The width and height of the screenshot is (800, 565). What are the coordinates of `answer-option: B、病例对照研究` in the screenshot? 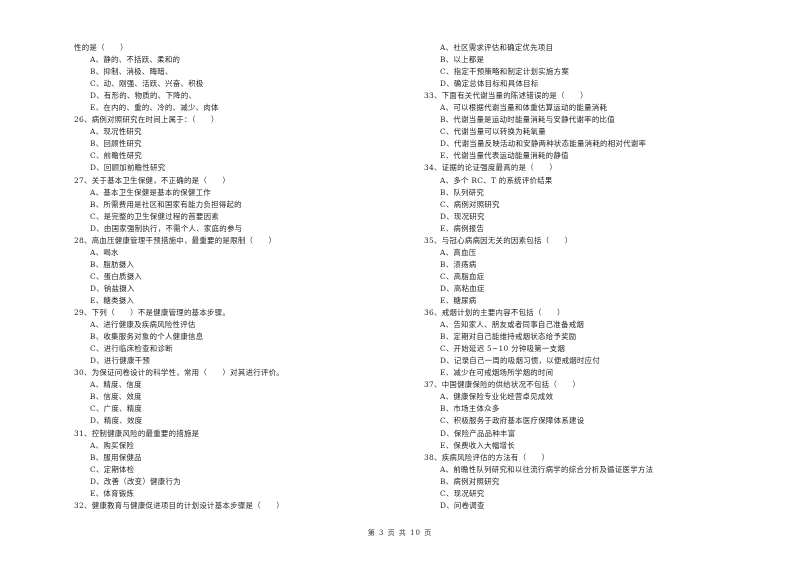 It's located at (470, 481).